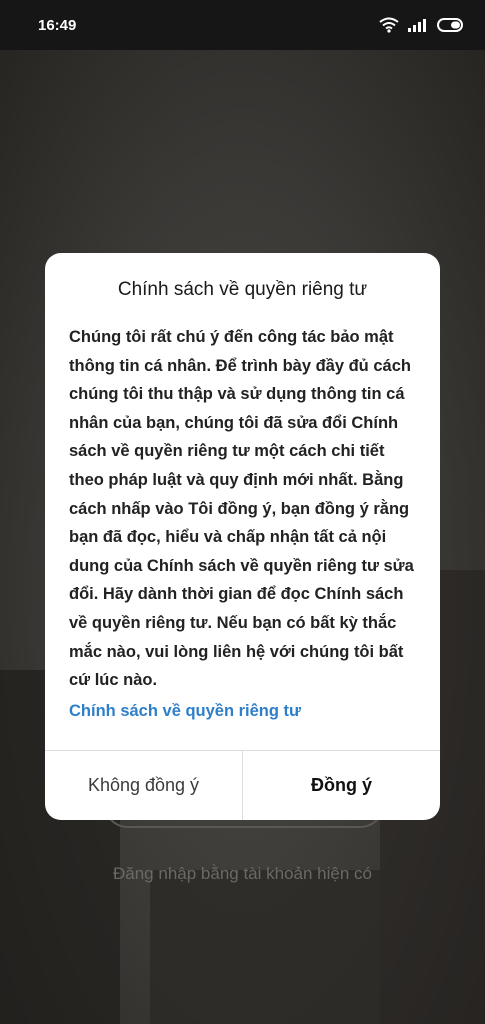 The width and height of the screenshot is (485, 1024). Describe the element at coordinates (418, 25) in the screenshot. I see `signal-icon` at that location.